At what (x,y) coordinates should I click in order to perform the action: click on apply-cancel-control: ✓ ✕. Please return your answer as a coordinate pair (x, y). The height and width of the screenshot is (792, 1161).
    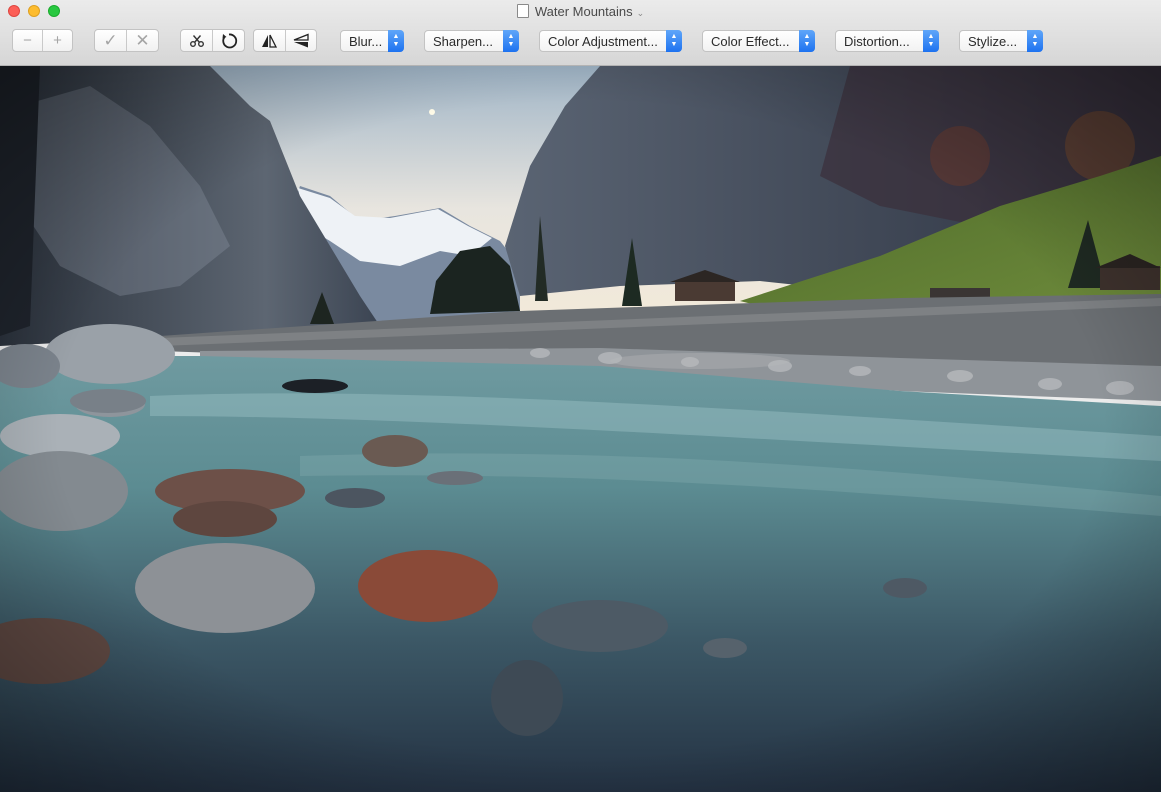
    Looking at the image, I should click on (126, 40).